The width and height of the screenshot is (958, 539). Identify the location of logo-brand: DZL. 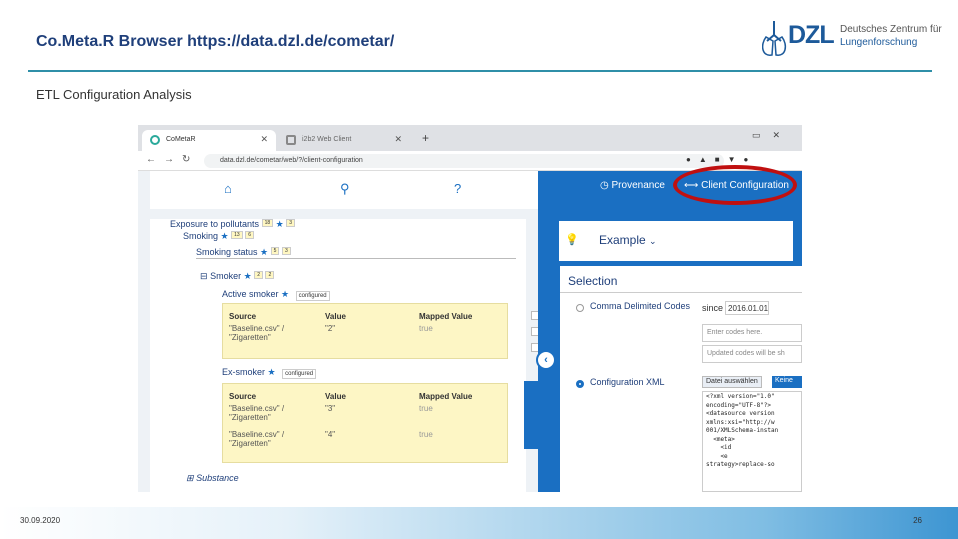
(811, 35).